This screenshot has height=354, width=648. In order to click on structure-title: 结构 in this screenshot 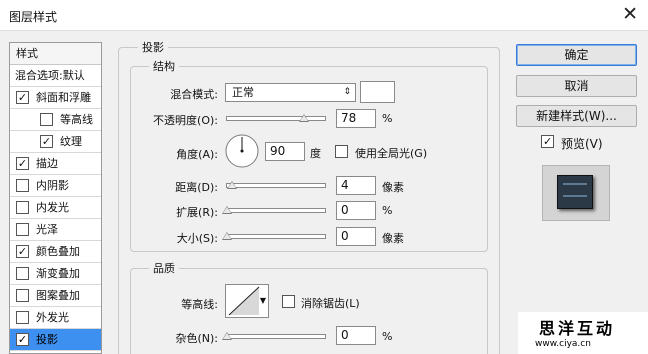, I will do `click(164, 66)`.